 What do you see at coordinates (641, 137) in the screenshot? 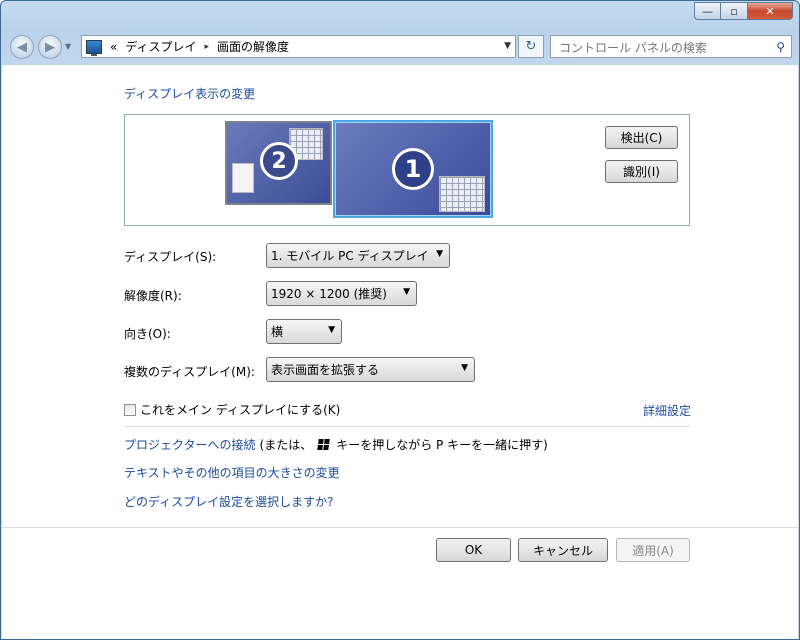
I see `detect-button: 検出(C)` at bounding box center [641, 137].